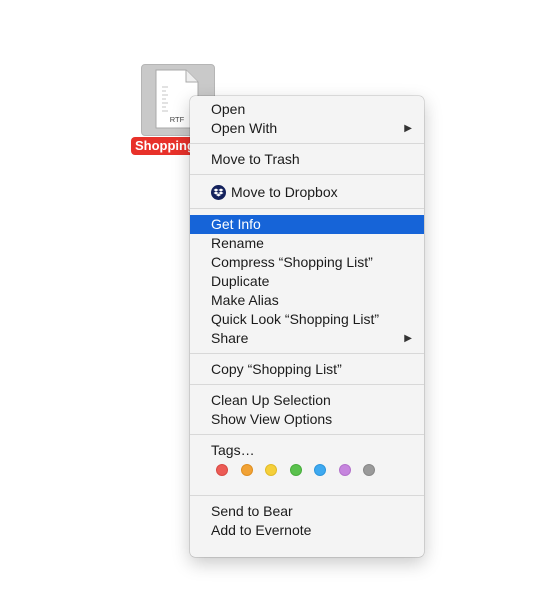 The width and height of the screenshot is (556, 614). Describe the element at coordinates (307, 224) in the screenshot. I see `menu-item-get-info: Get Info` at that location.